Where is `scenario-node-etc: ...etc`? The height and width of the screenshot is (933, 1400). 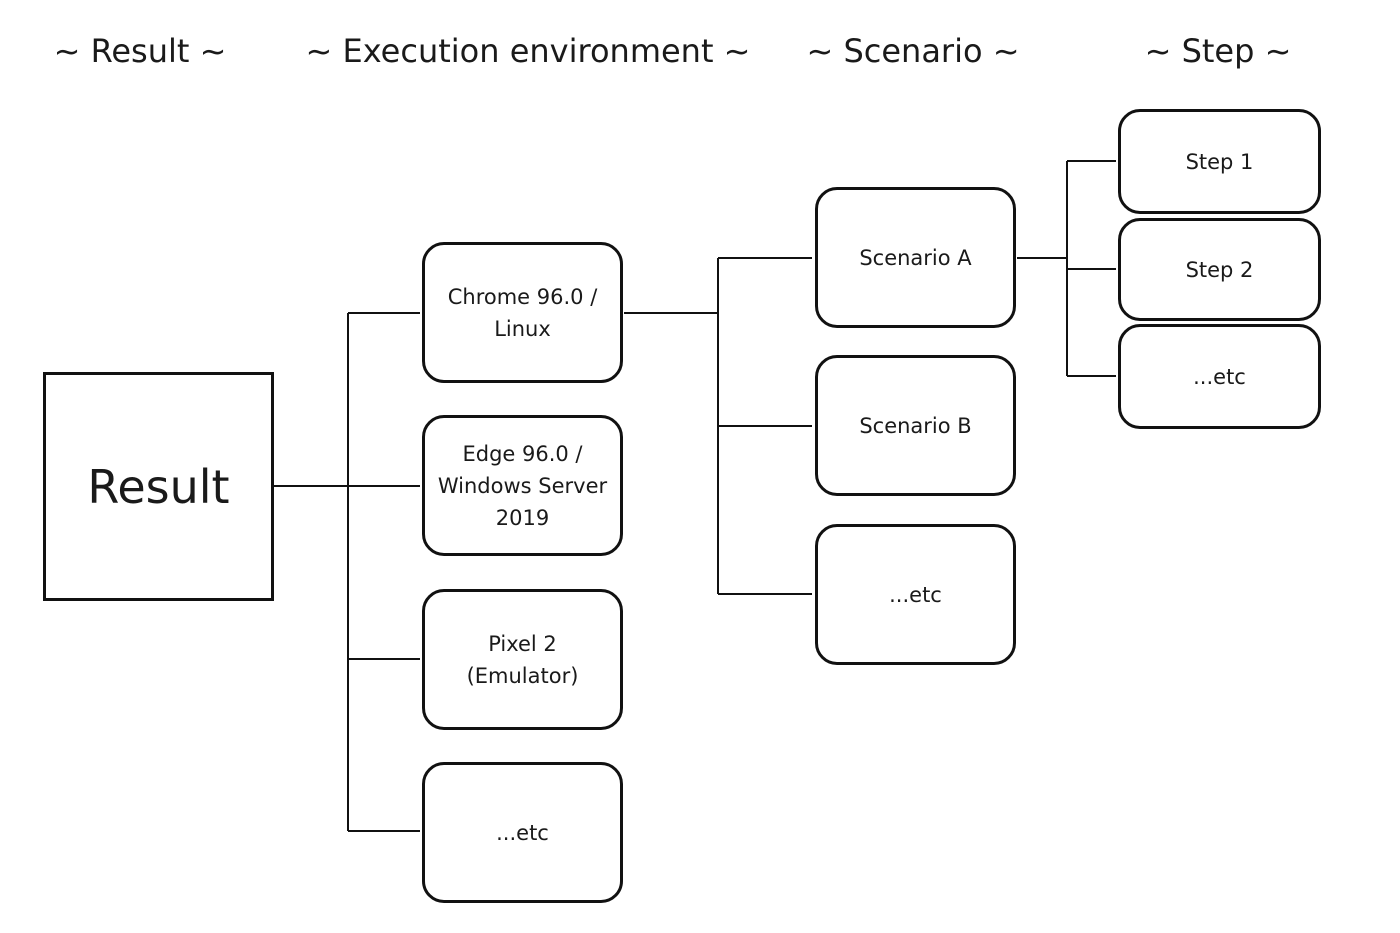 scenario-node-etc: ...etc is located at coordinates (915, 594).